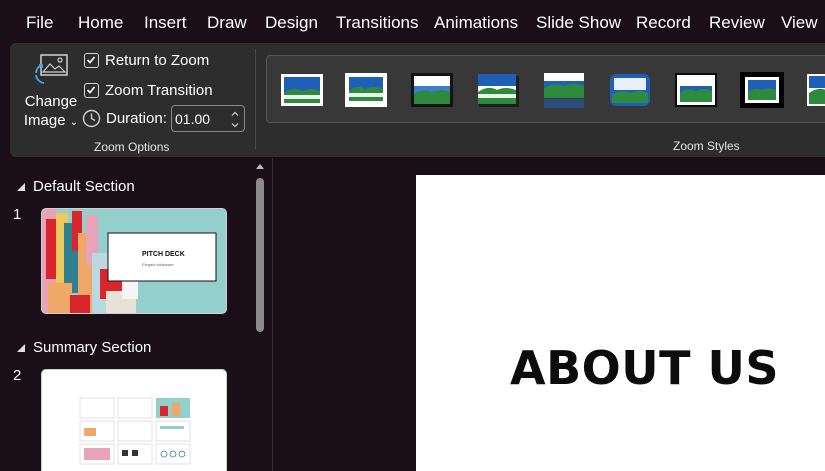 The height and width of the screenshot is (471, 825). Describe the element at coordinates (235, 125) in the screenshot. I see `spin-down-icon` at that location.